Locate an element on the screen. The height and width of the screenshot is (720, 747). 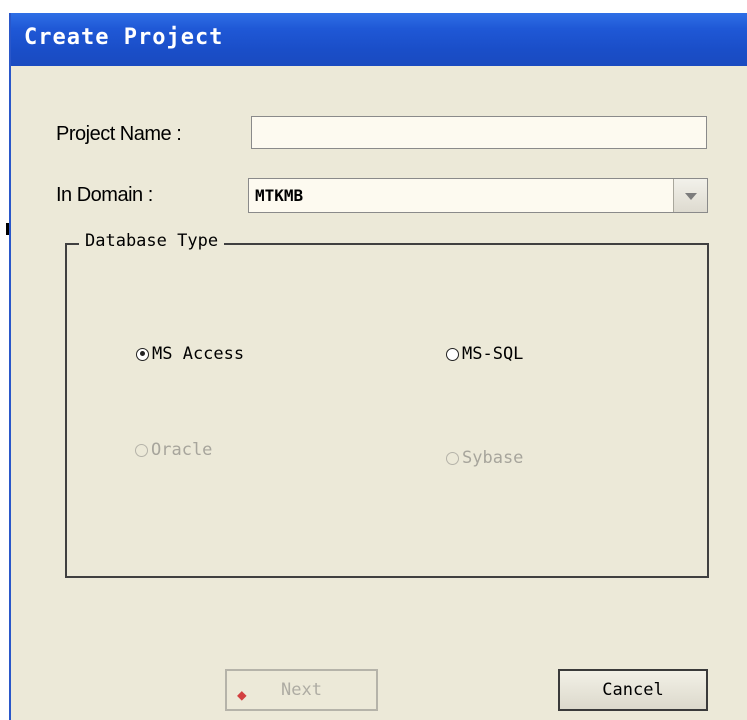
radio-oracle: Oracle is located at coordinates (173, 450).